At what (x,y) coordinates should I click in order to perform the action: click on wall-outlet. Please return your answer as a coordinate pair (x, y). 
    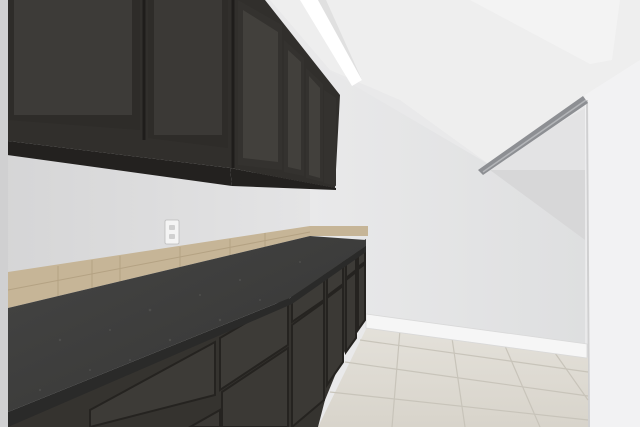
    Looking at the image, I should click on (172, 232).